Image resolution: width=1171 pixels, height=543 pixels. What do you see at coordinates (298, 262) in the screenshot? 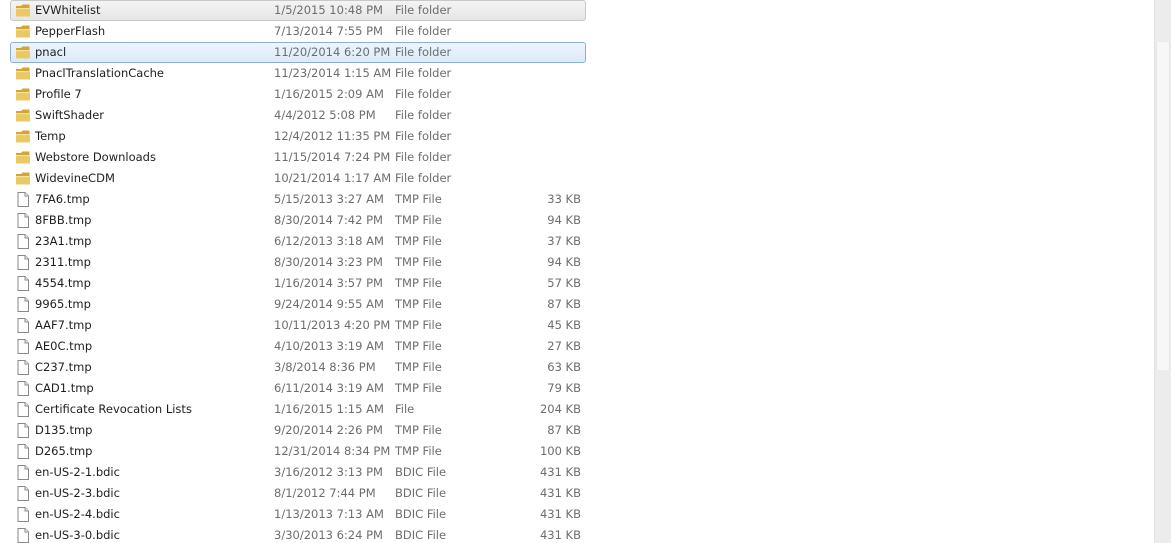
I see `file-row: 2311.tmp 8/30/2014 3:23 PM TMP File 94 KB` at bounding box center [298, 262].